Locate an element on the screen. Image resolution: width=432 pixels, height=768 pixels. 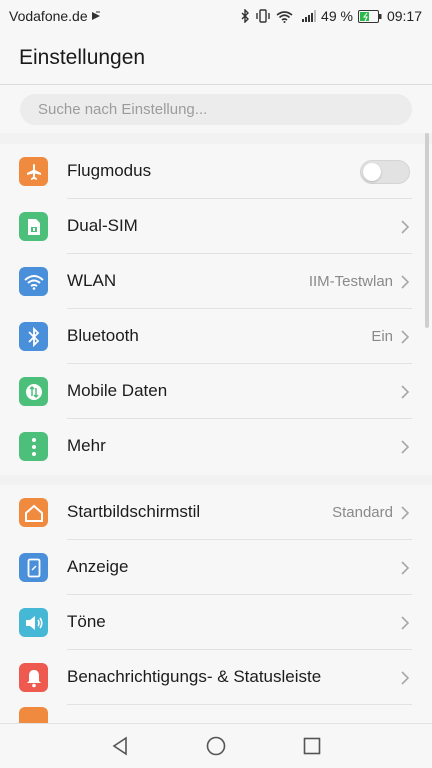
wifi-status-icon is located at coordinates (284, 16).